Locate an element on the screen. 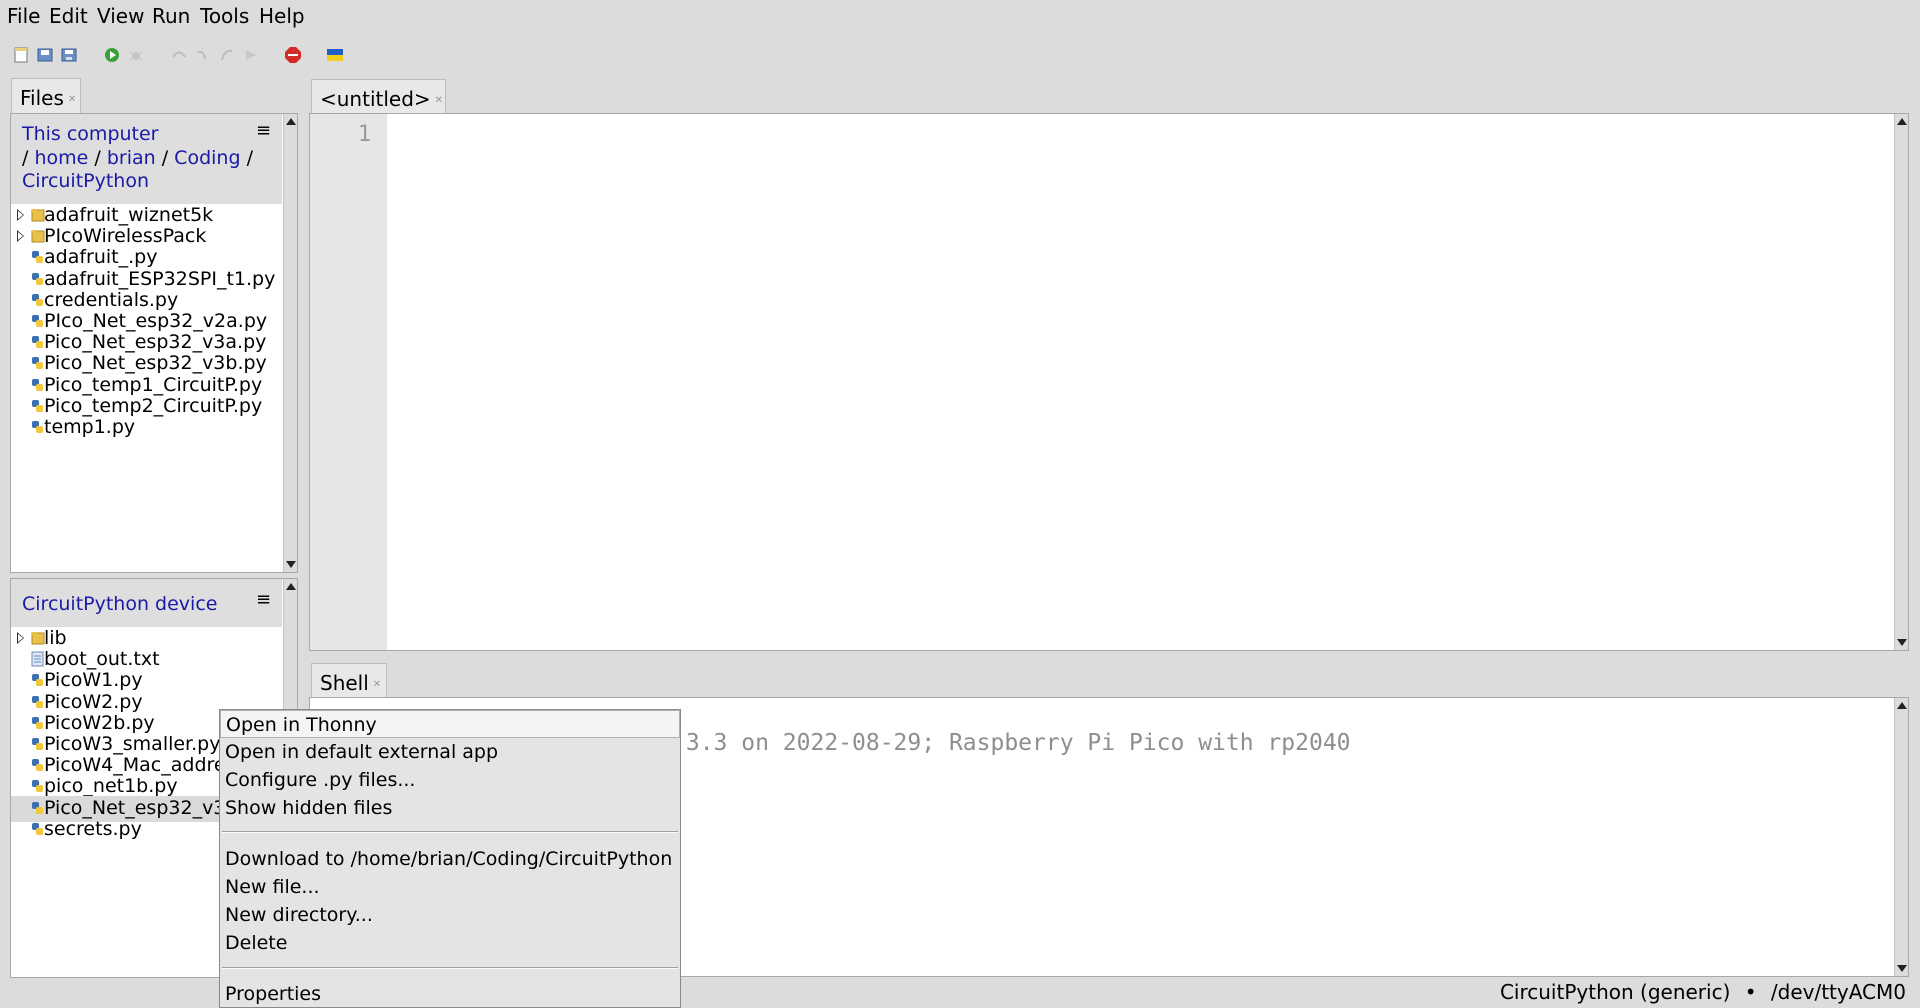 Image resolution: width=1920 pixels, height=1008 pixels. step-out-icon is located at coordinates (227, 55).